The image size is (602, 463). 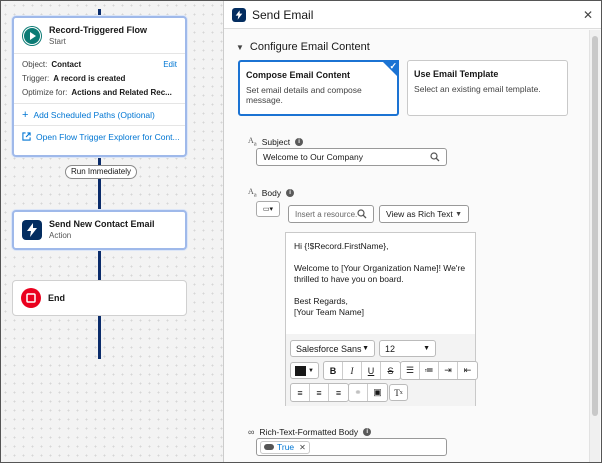 What do you see at coordinates (352, 370) in the screenshot?
I see `italic-icon: I` at bounding box center [352, 370].